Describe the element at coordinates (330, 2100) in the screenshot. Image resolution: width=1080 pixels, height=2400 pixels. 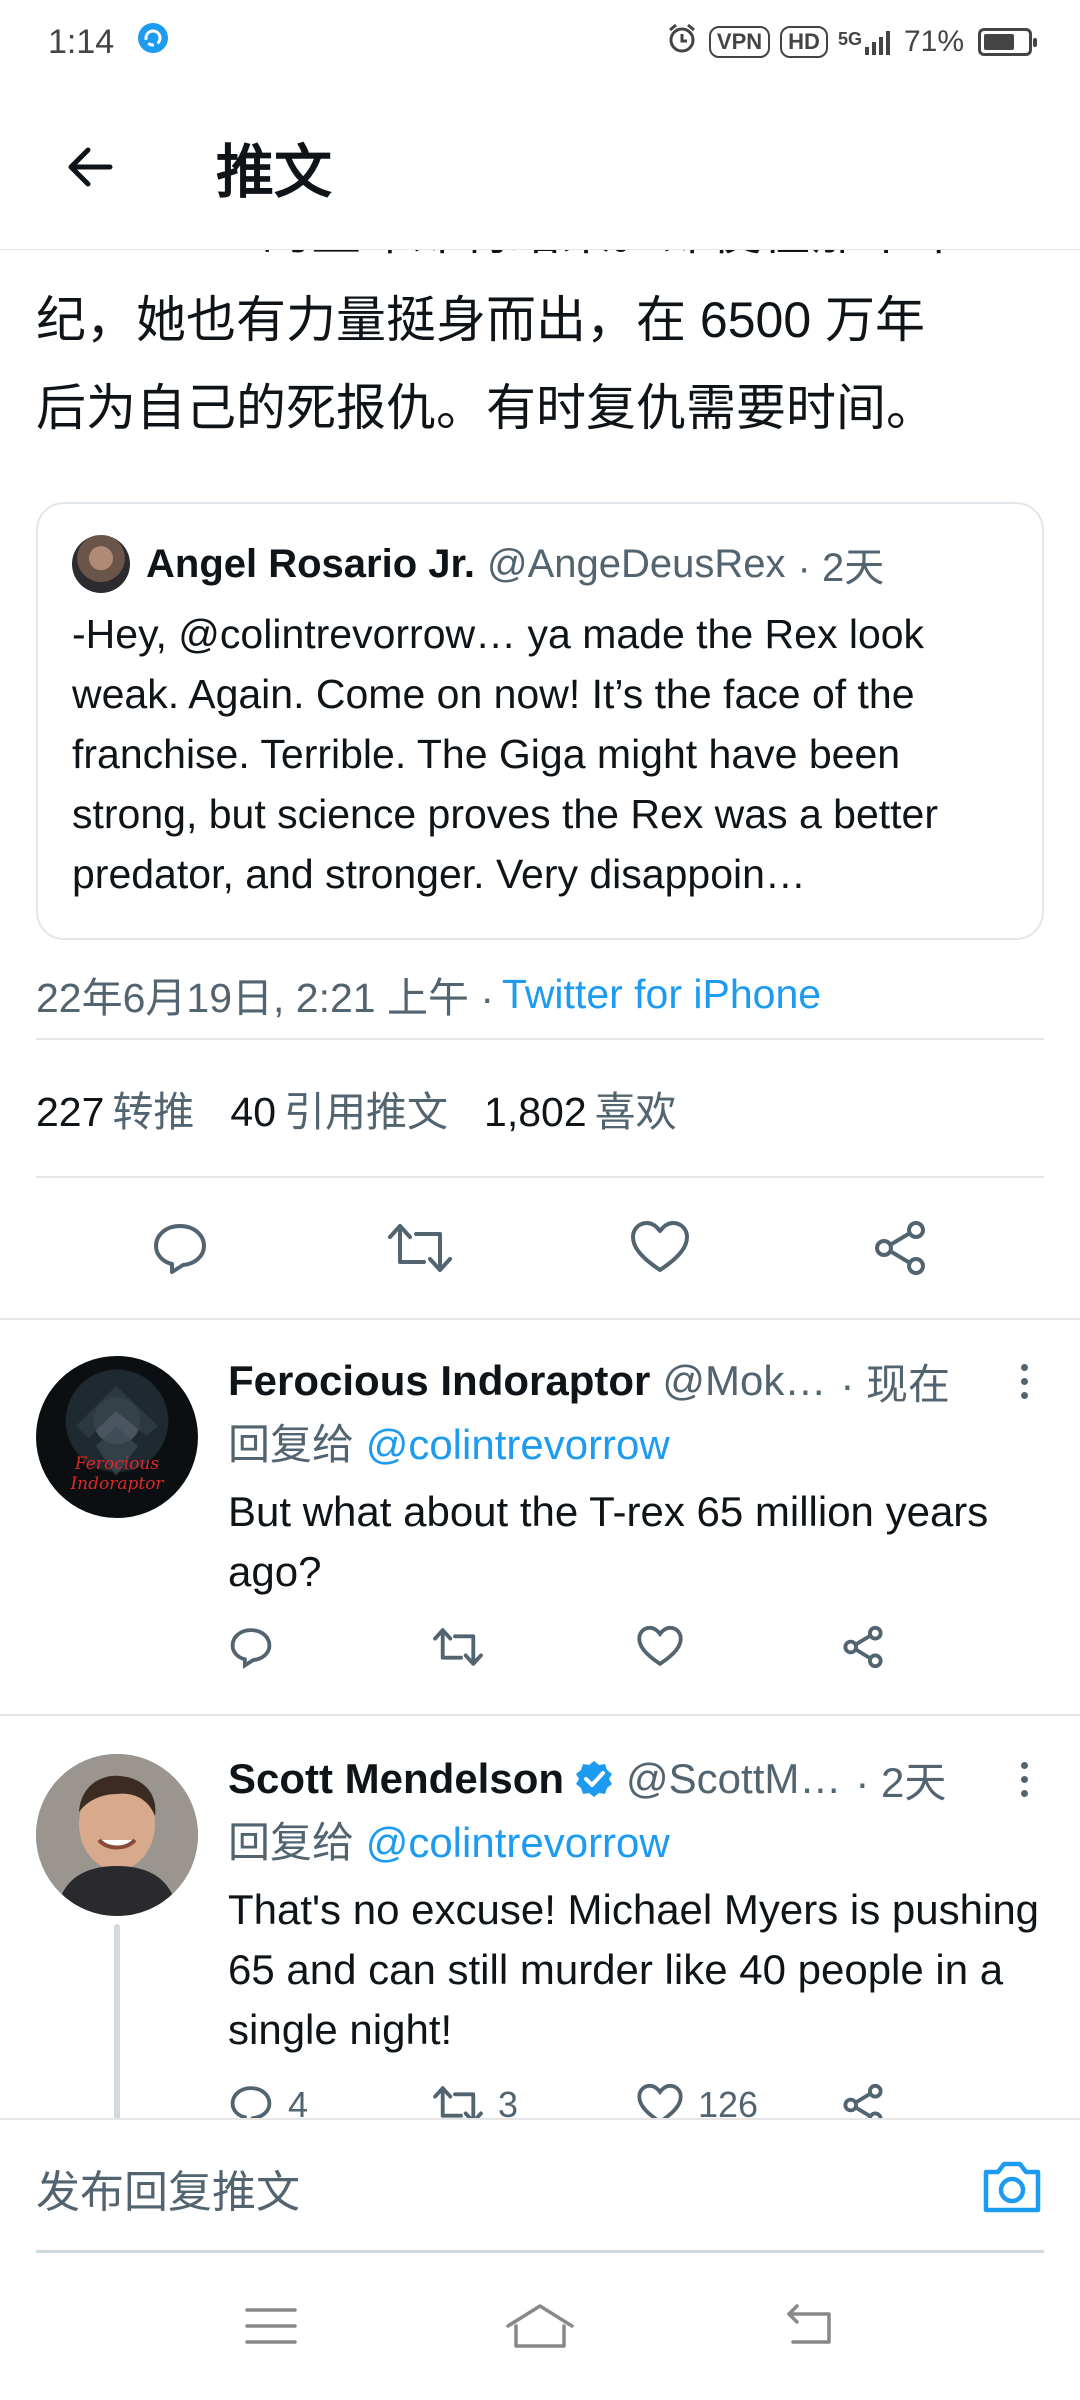
I see `reply-reply-button: 4` at that location.